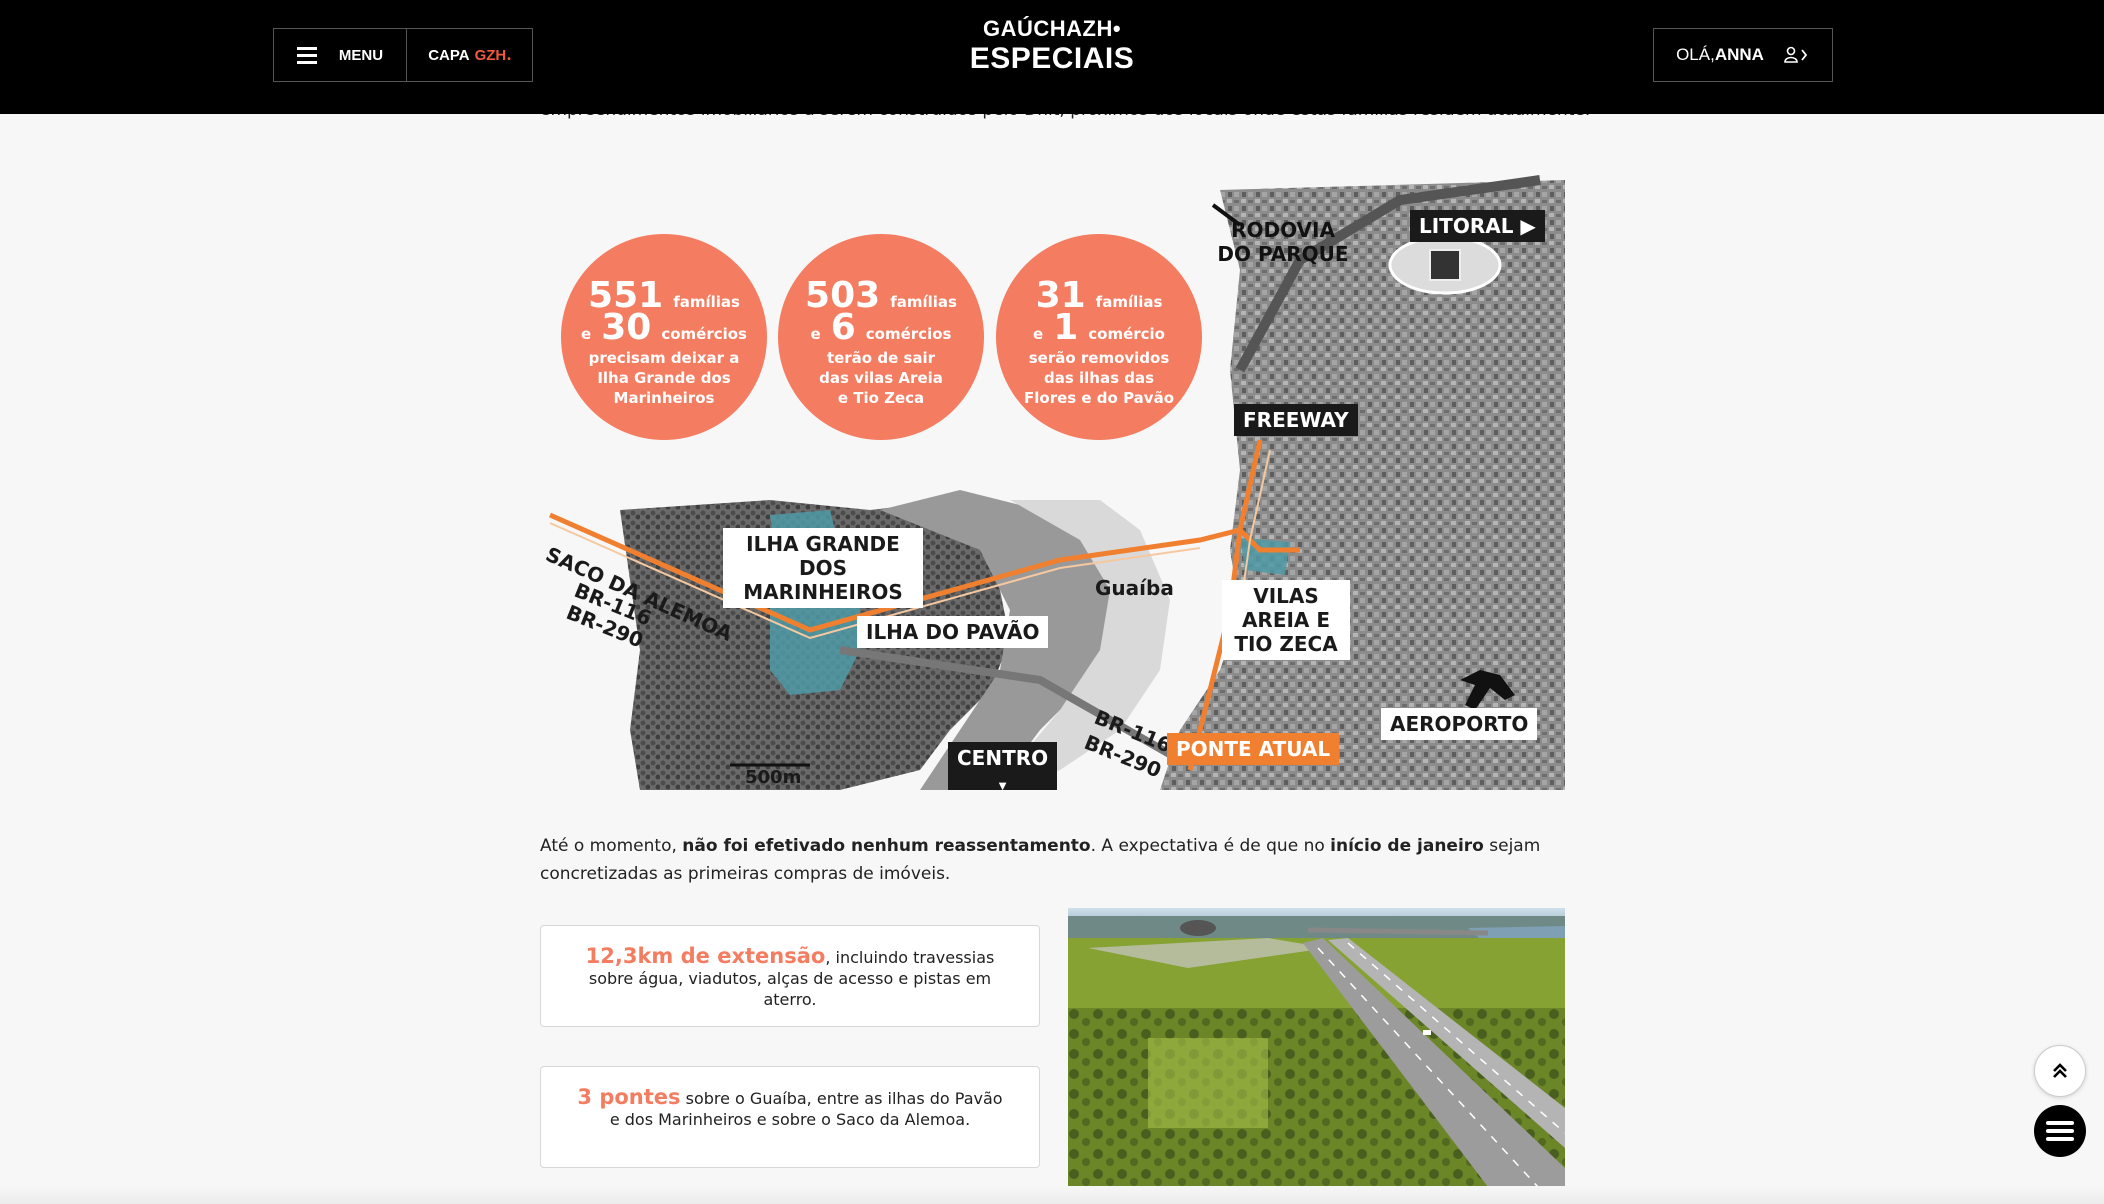  I want to click on map-label-ponte-atual: PONTE ATUAL, so click(1253, 749).